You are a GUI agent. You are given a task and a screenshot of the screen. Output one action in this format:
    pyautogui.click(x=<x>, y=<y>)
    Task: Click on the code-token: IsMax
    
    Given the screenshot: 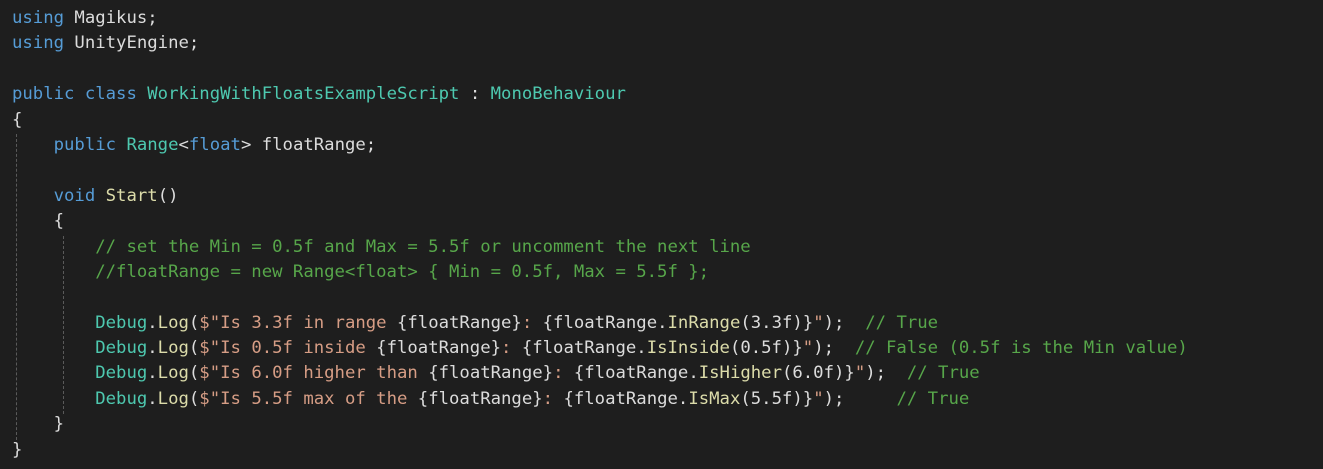 What is the action you would take?
    pyautogui.click(x=714, y=398)
    